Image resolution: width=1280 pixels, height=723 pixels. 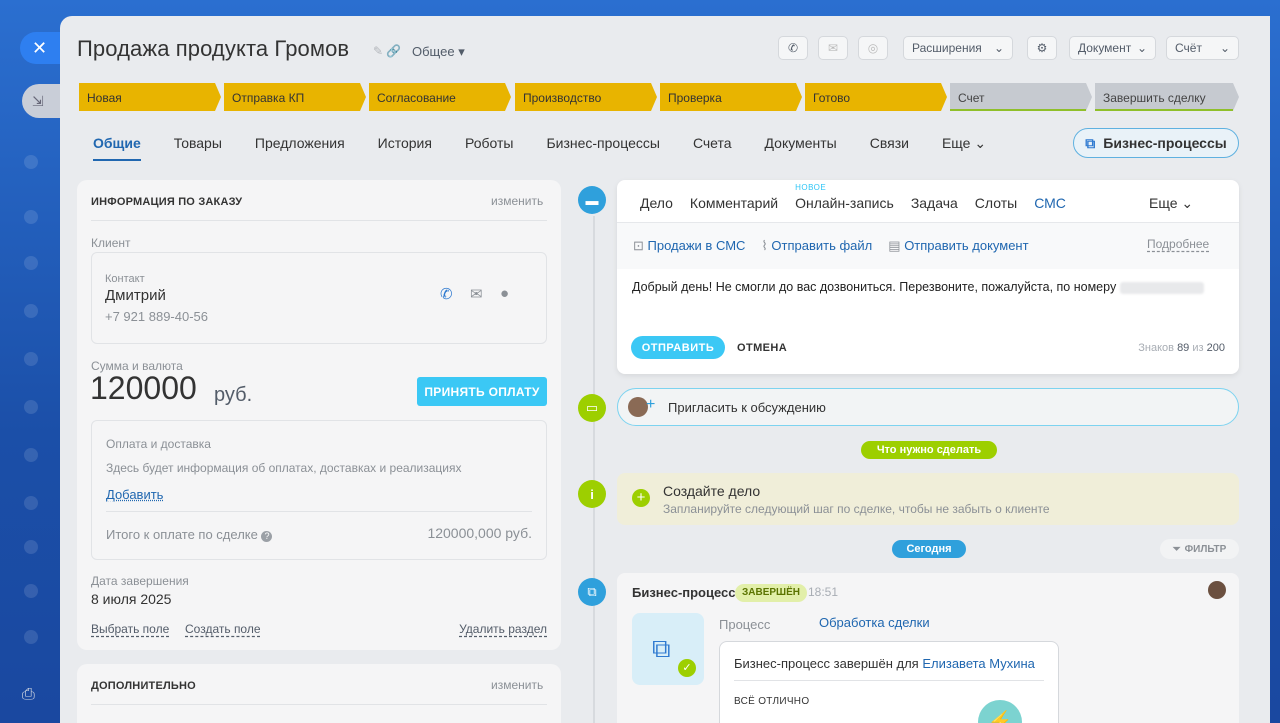 I want to click on edit-icons: ✎ 🔗, so click(x=387, y=51).